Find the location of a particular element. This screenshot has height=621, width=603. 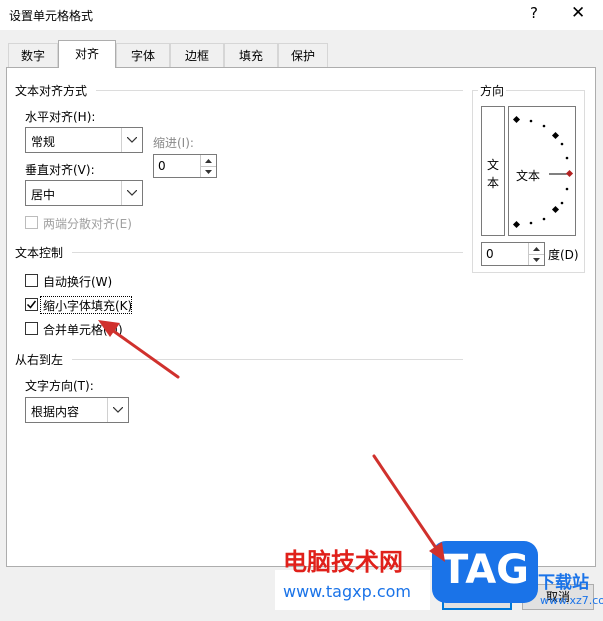

dialog-title: 设置单元格格式 is located at coordinates (51, 16).